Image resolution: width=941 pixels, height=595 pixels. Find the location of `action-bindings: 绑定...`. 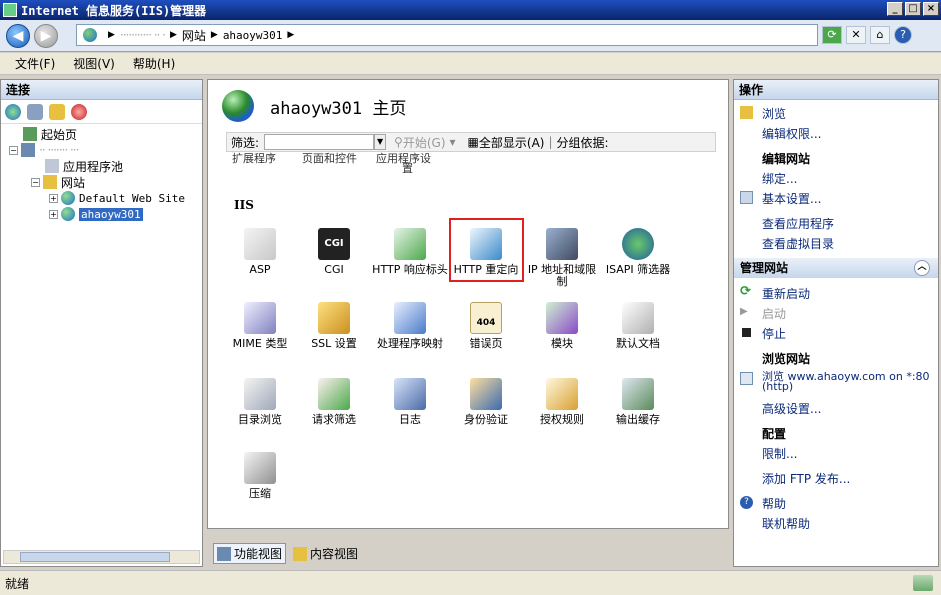

action-bindings: 绑定... is located at coordinates (779, 178).